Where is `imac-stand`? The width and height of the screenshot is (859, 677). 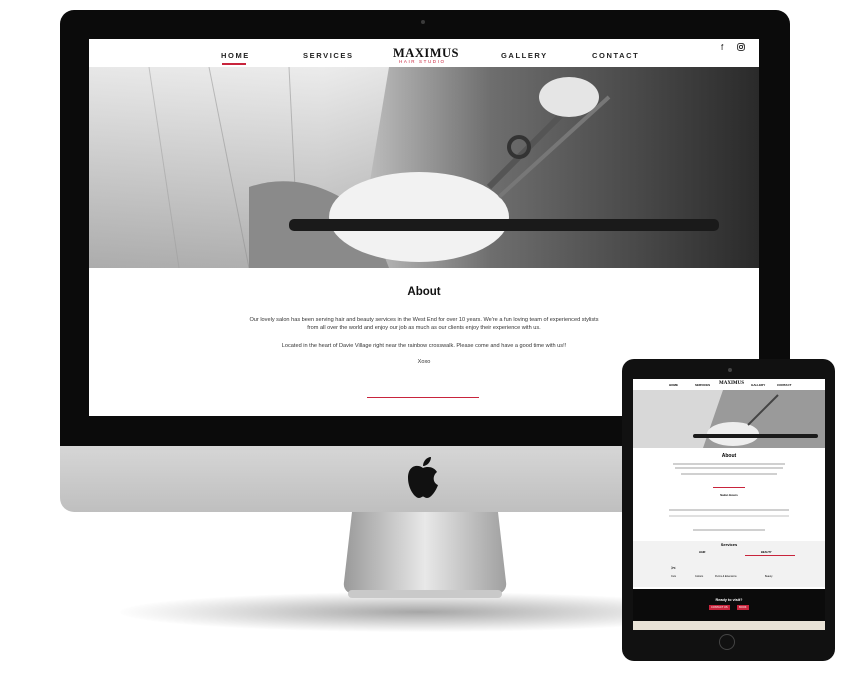
imac-stand is located at coordinates (425, 555).